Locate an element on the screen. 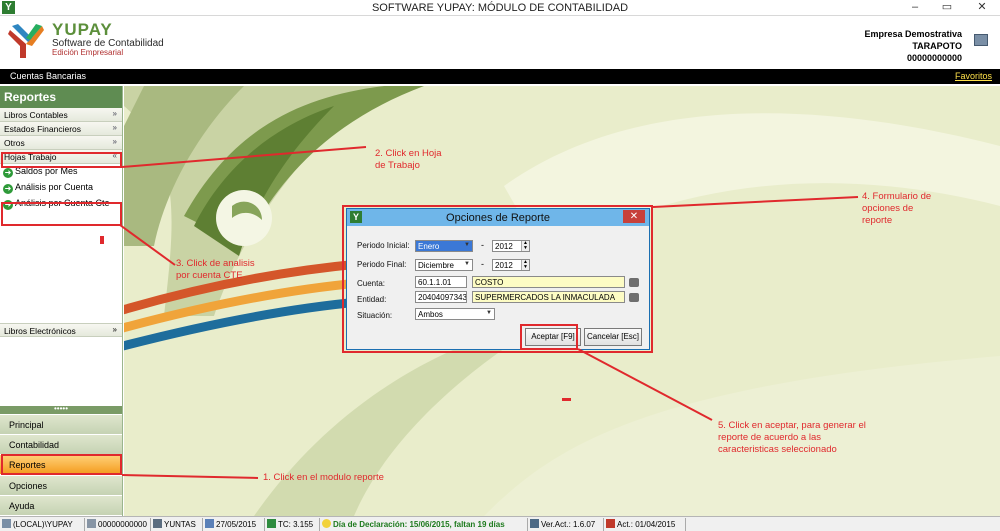 This screenshot has height=531, width=1000. status-user-text: YUNTAS is located at coordinates (180, 524).